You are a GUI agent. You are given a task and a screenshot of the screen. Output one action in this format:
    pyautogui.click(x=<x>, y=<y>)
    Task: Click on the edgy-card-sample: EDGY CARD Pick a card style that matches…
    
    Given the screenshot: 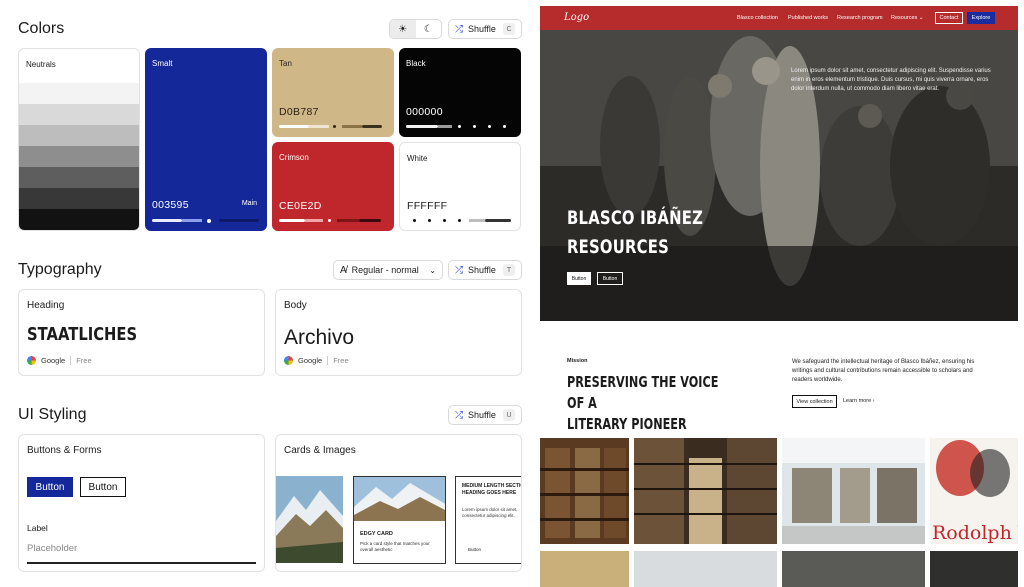 What is the action you would take?
    pyautogui.click(x=399, y=520)
    